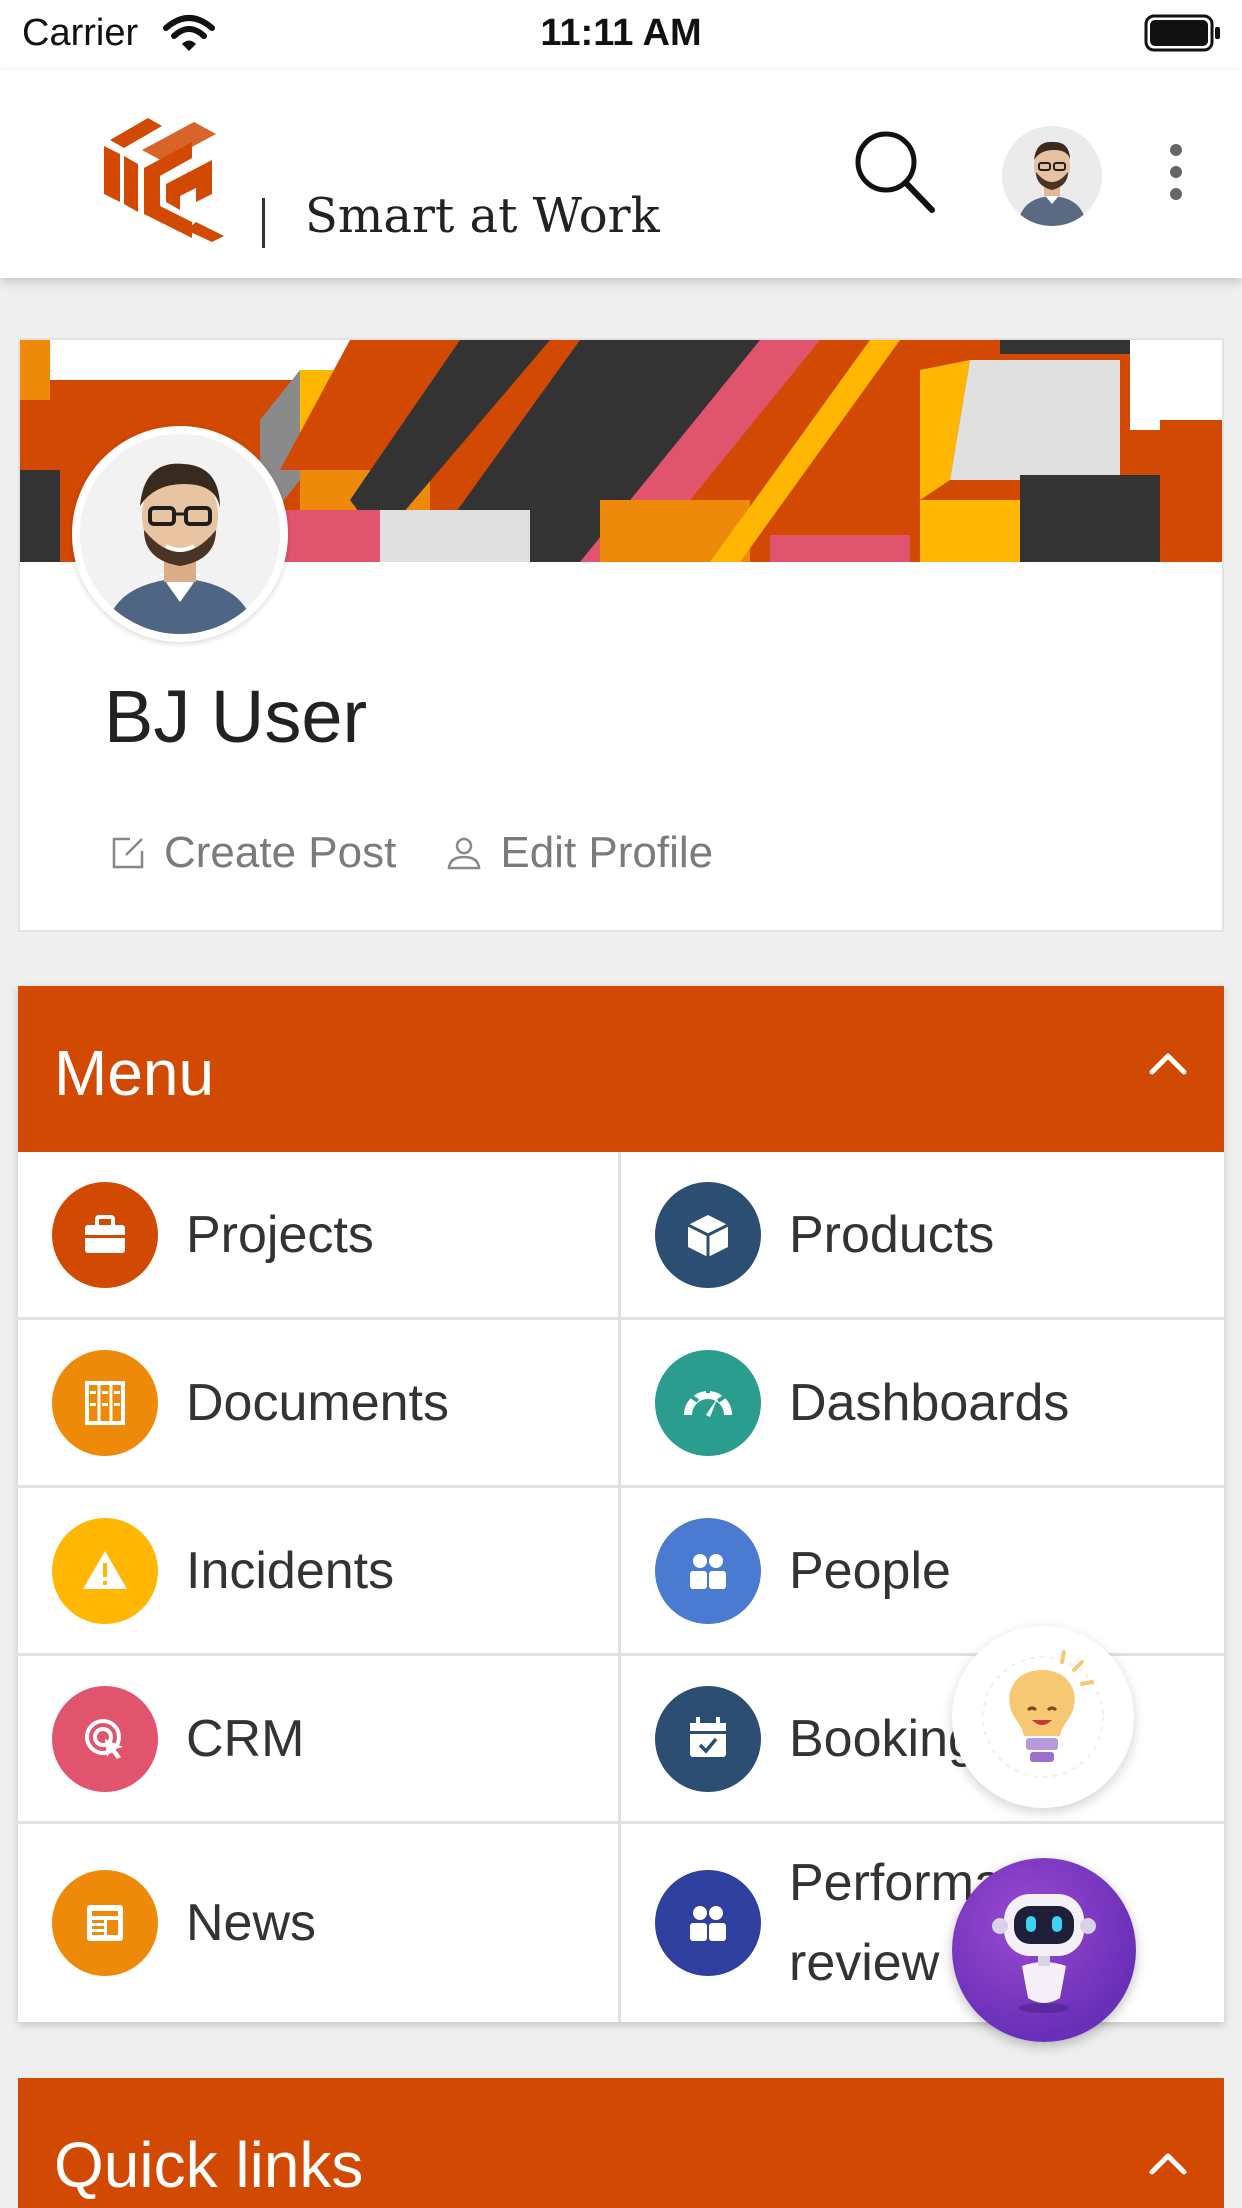 The width and height of the screenshot is (1242, 2208). I want to click on profile-actions: Create Post Edit Profile, so click(434, 853).